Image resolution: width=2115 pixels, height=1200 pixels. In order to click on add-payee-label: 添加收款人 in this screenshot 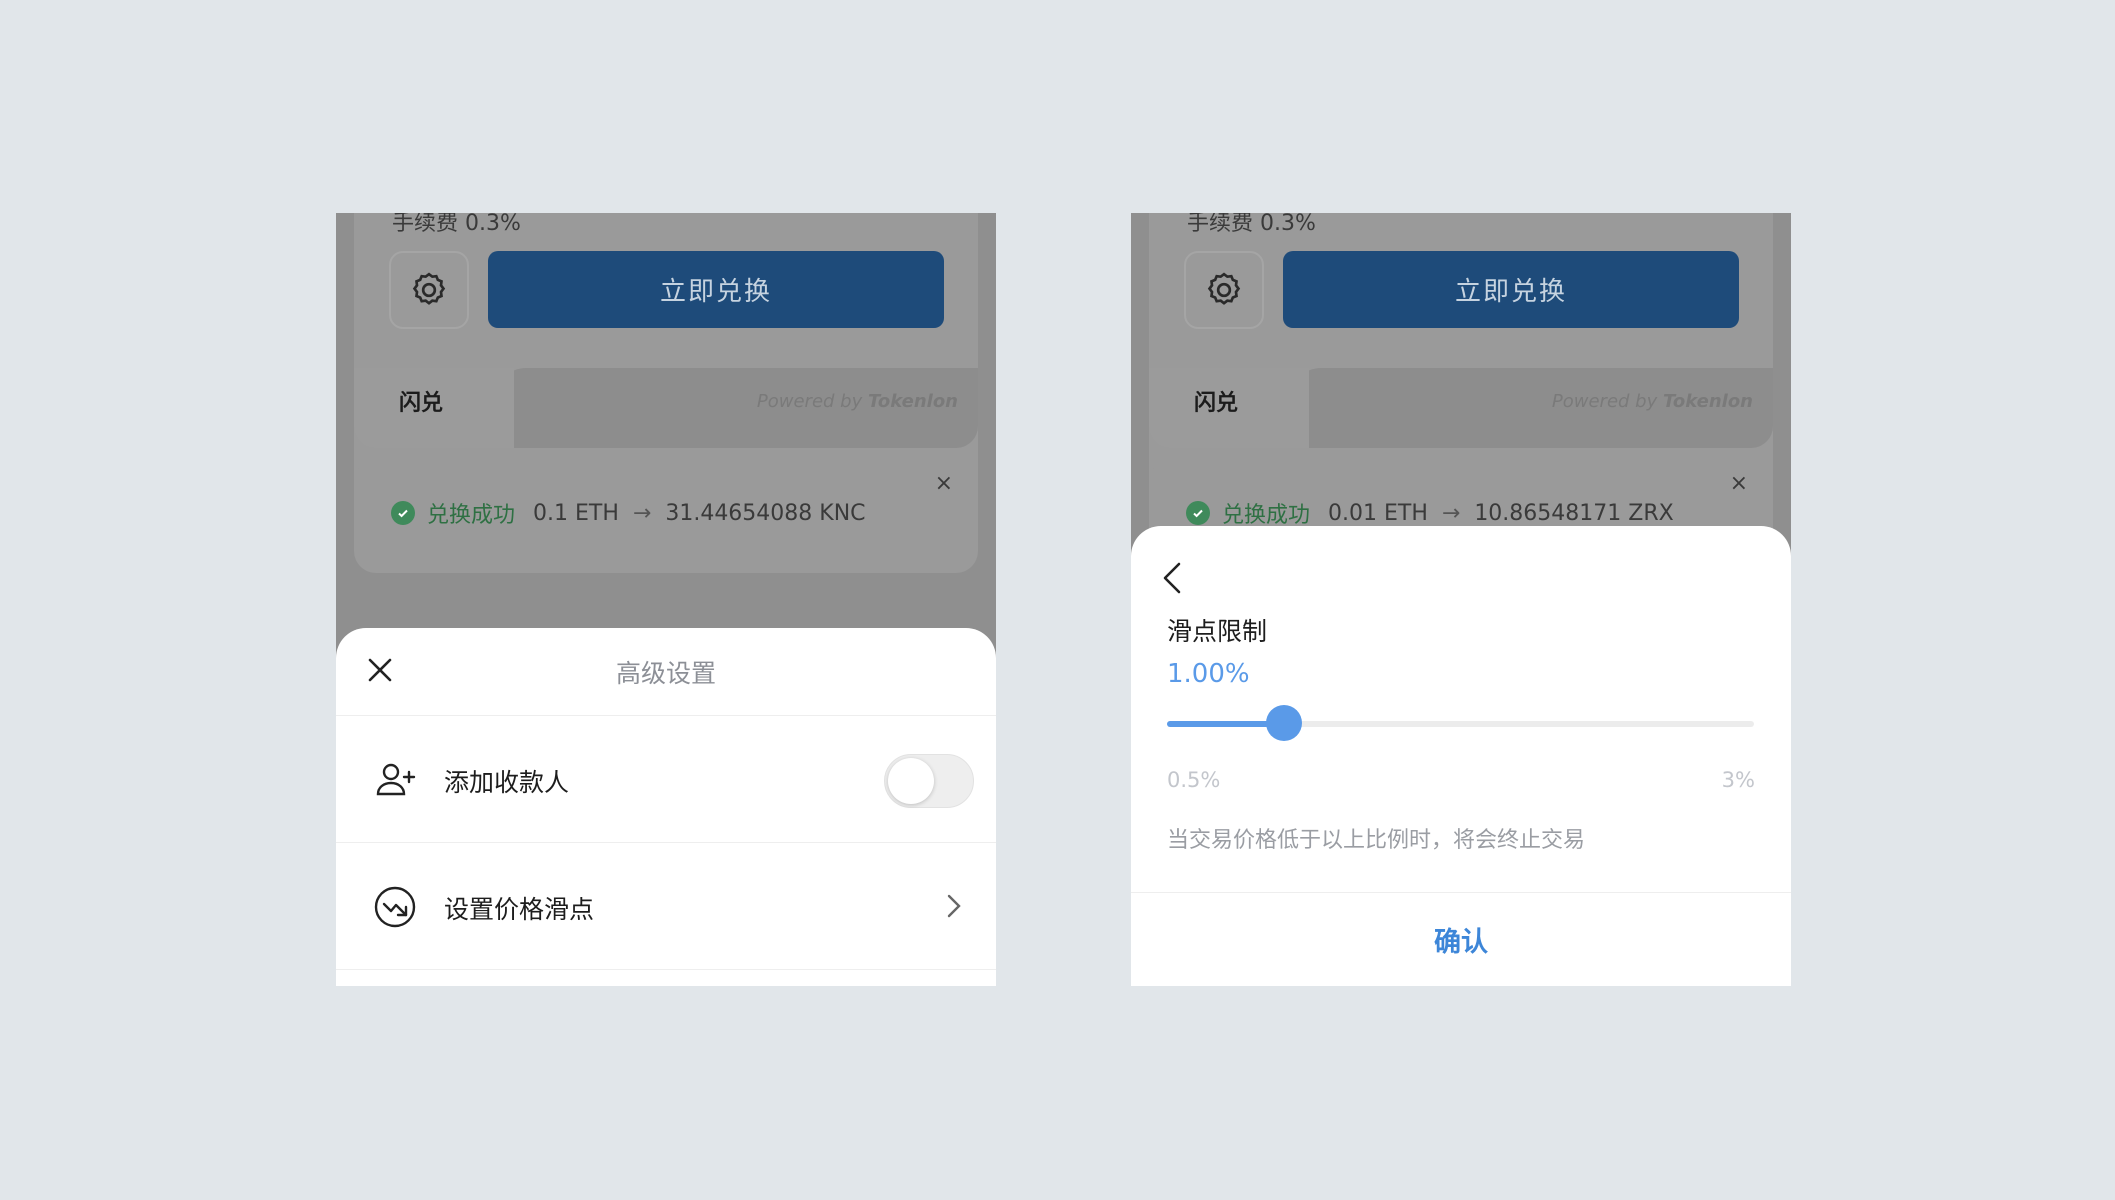, I will do `click(507, 782)`.